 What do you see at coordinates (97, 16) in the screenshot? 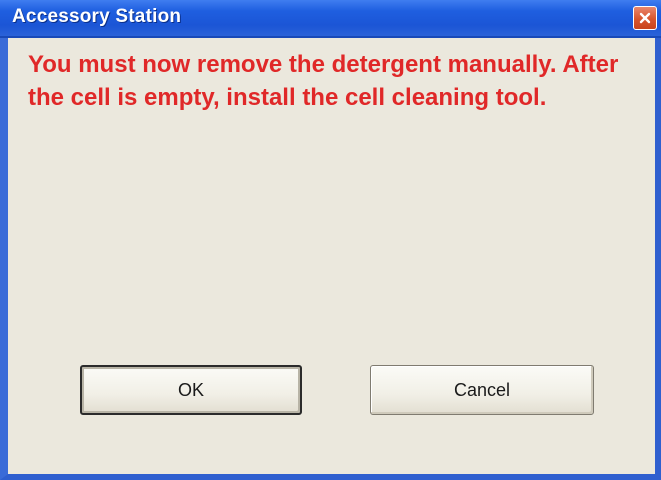
I see `window-title: Accessory Station` at bounding box center [97, 16].